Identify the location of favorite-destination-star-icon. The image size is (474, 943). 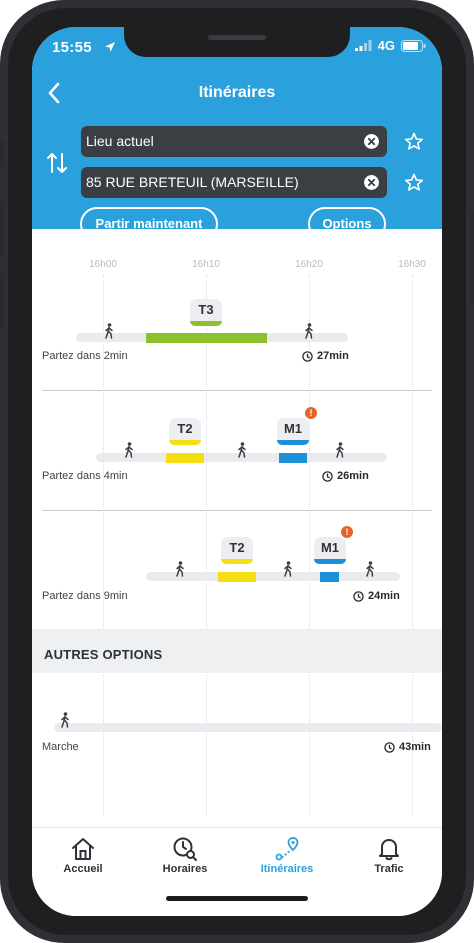
(414, 183).